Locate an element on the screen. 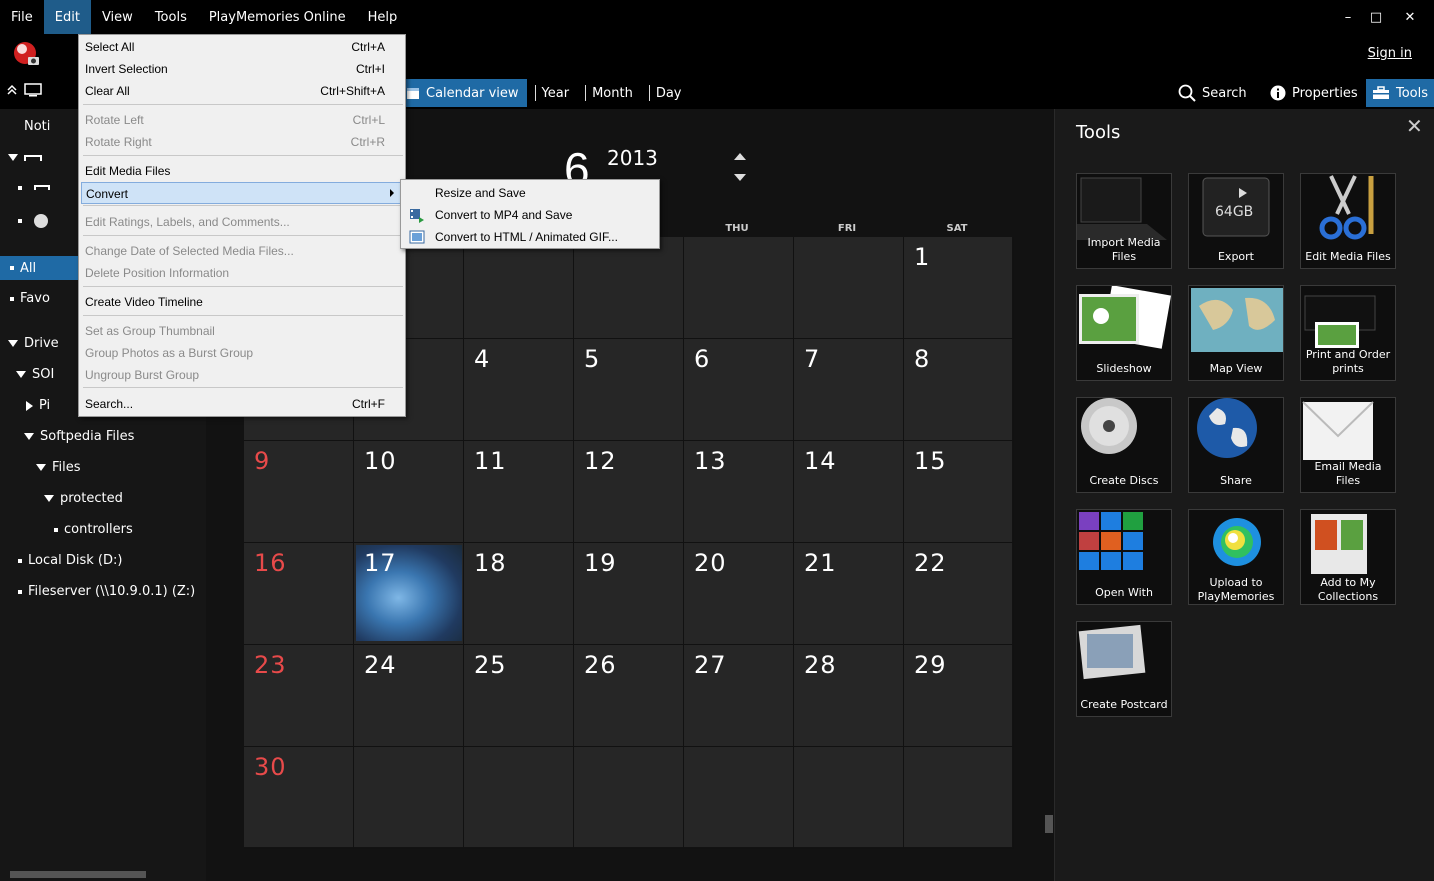  tool-email-media-files: Email Media Files is located at coordinates (1348, 445).